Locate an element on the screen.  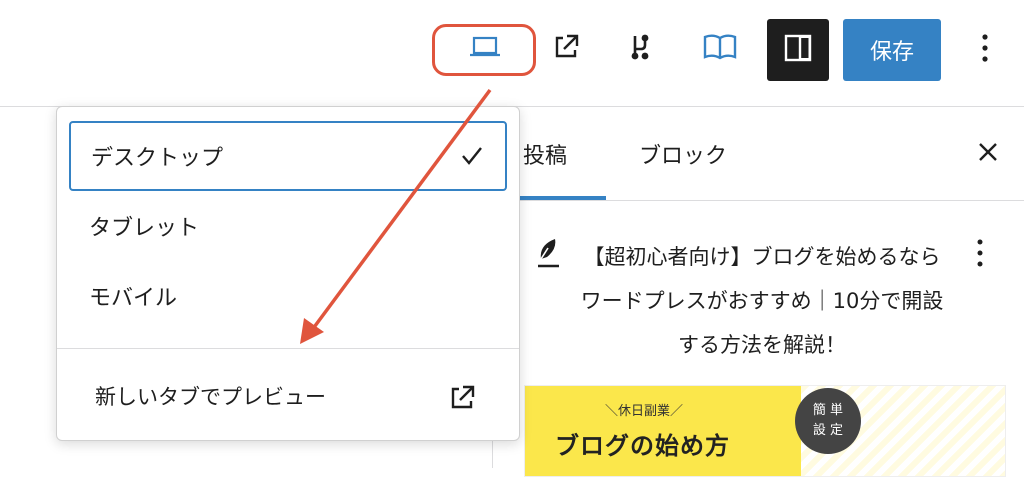
close-icon is located at coordinates (988, 154).